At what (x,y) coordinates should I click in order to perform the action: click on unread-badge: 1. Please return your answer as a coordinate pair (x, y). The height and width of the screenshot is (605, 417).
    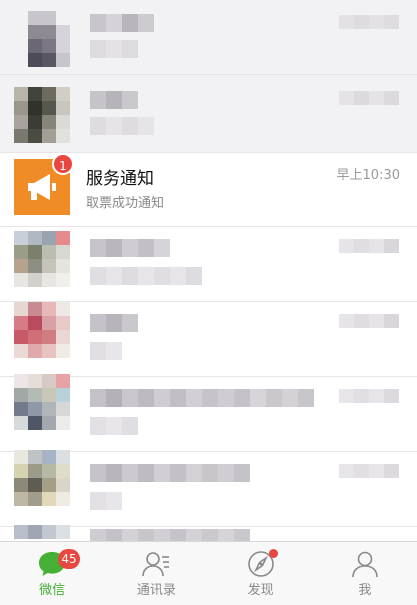
    Looking at the image, I should click on (63, 164).